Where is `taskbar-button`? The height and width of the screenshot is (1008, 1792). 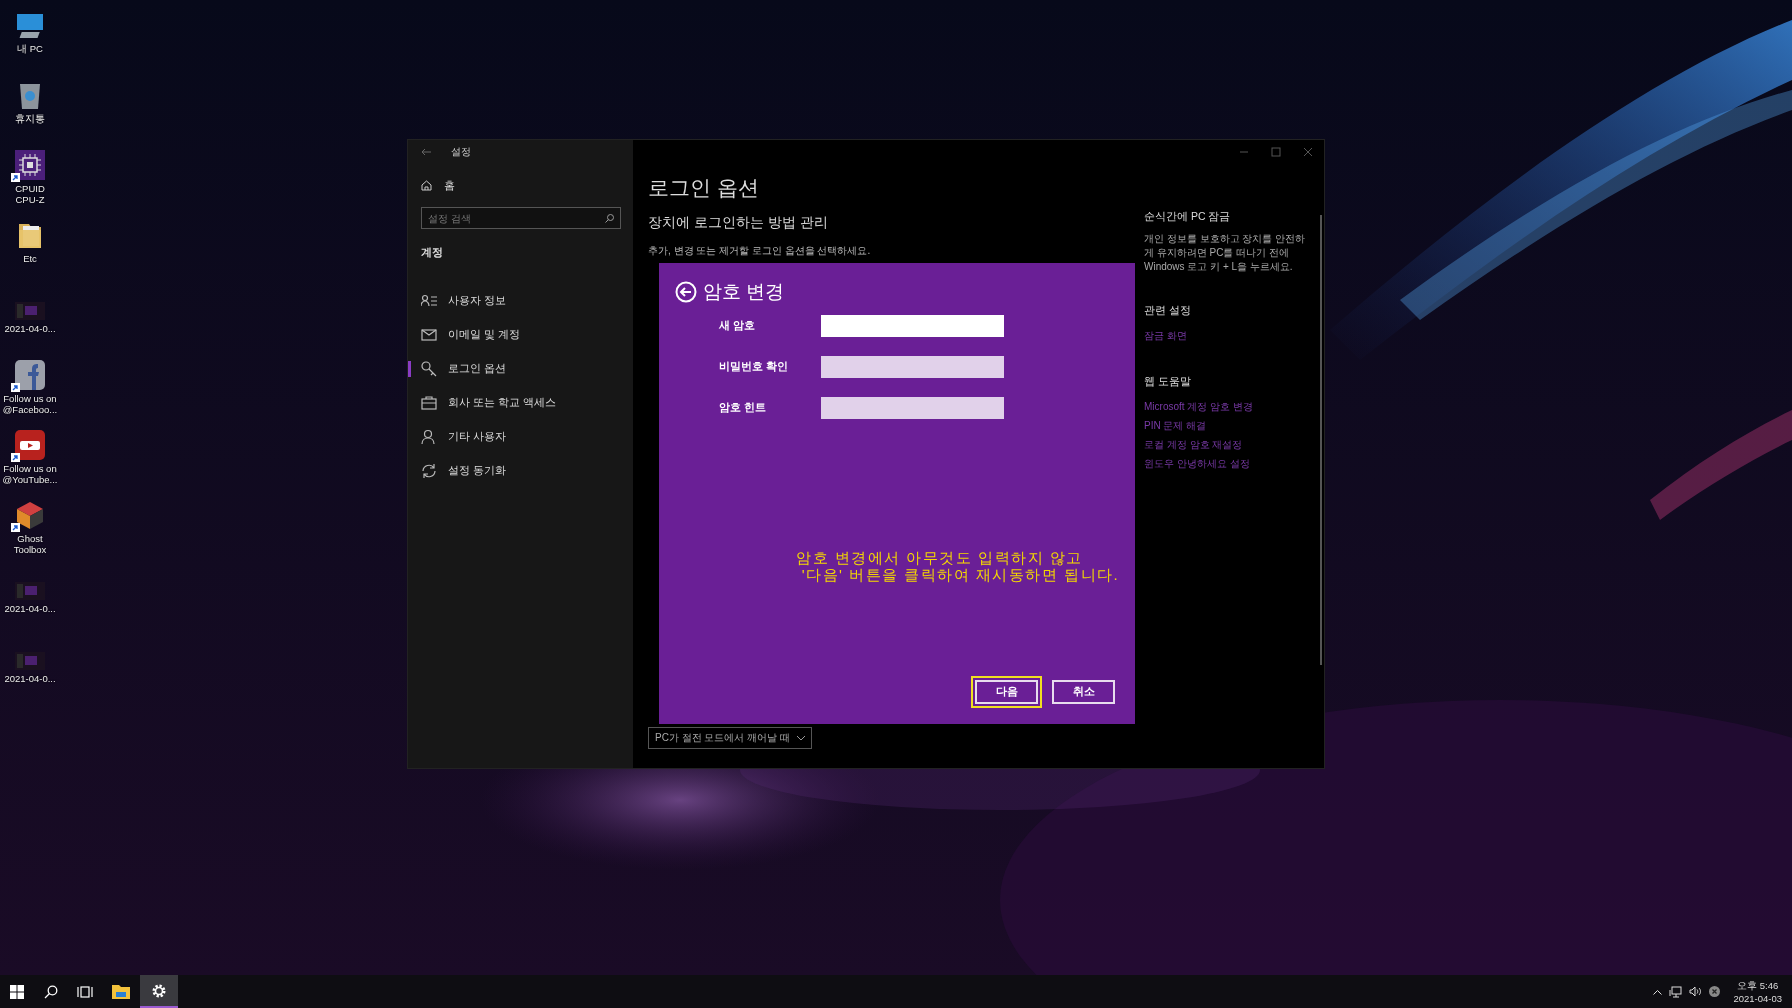 taskbar-button is located at coordinates (159, 991).